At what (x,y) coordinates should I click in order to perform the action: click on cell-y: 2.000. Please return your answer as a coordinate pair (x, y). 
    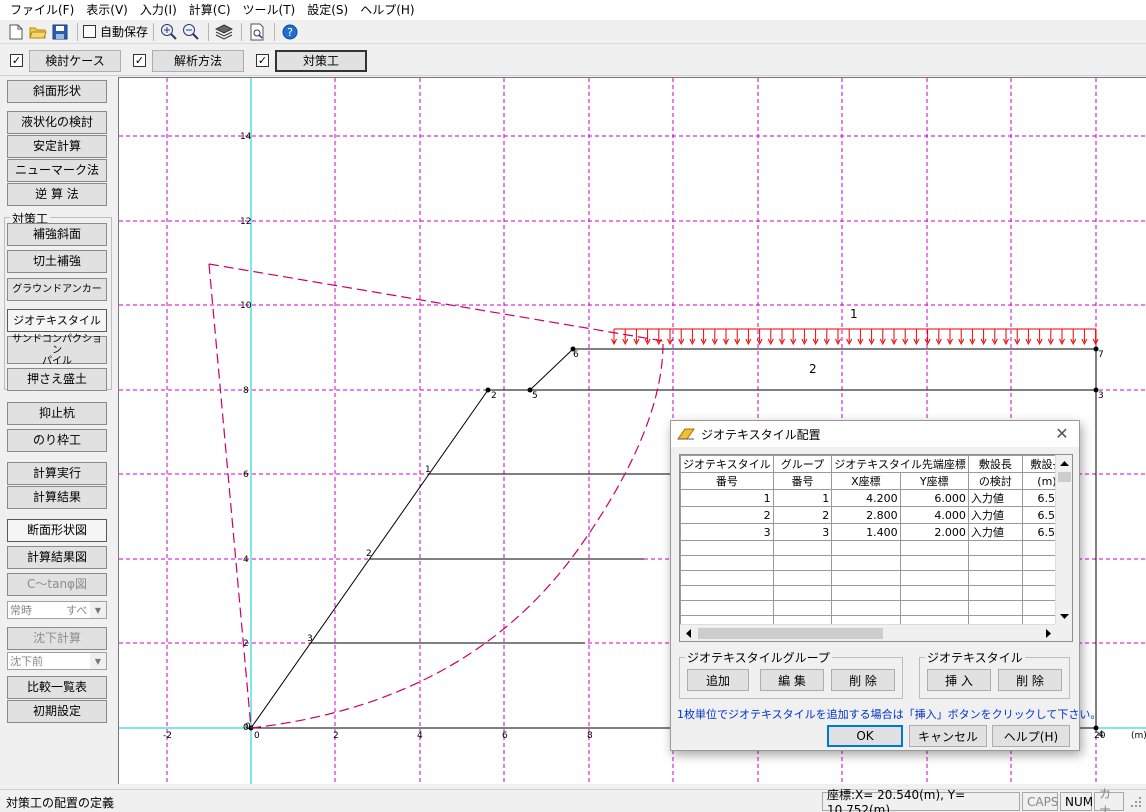
    Looking at the image, I should click on (934, 532).